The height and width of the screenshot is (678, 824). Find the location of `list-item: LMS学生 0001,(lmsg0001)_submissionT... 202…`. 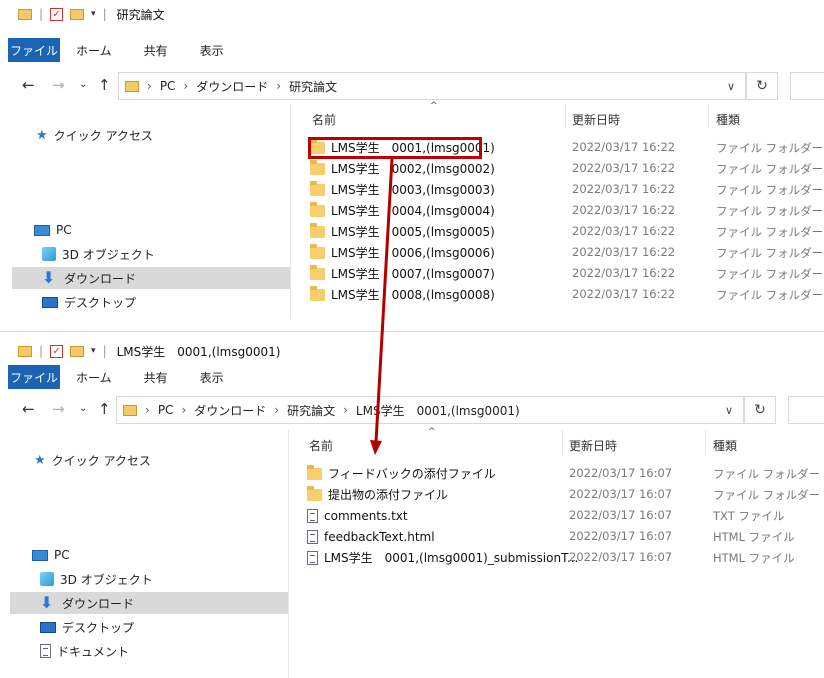

list-item: LMS学生 0001,(lmsg0001)_submissionT... 202… is located at coordinates (557, 557).